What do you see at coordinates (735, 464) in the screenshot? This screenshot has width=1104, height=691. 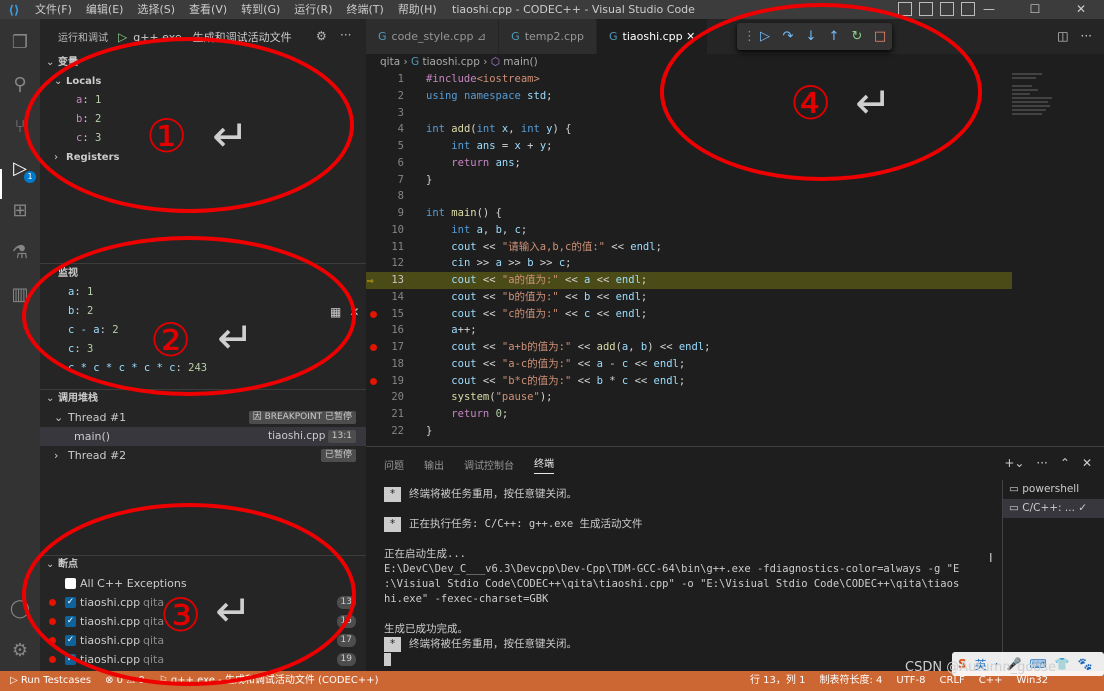 I see `panel-tabs: 问题 输出 调试控制台 终端` at bounding box center [735, 464].